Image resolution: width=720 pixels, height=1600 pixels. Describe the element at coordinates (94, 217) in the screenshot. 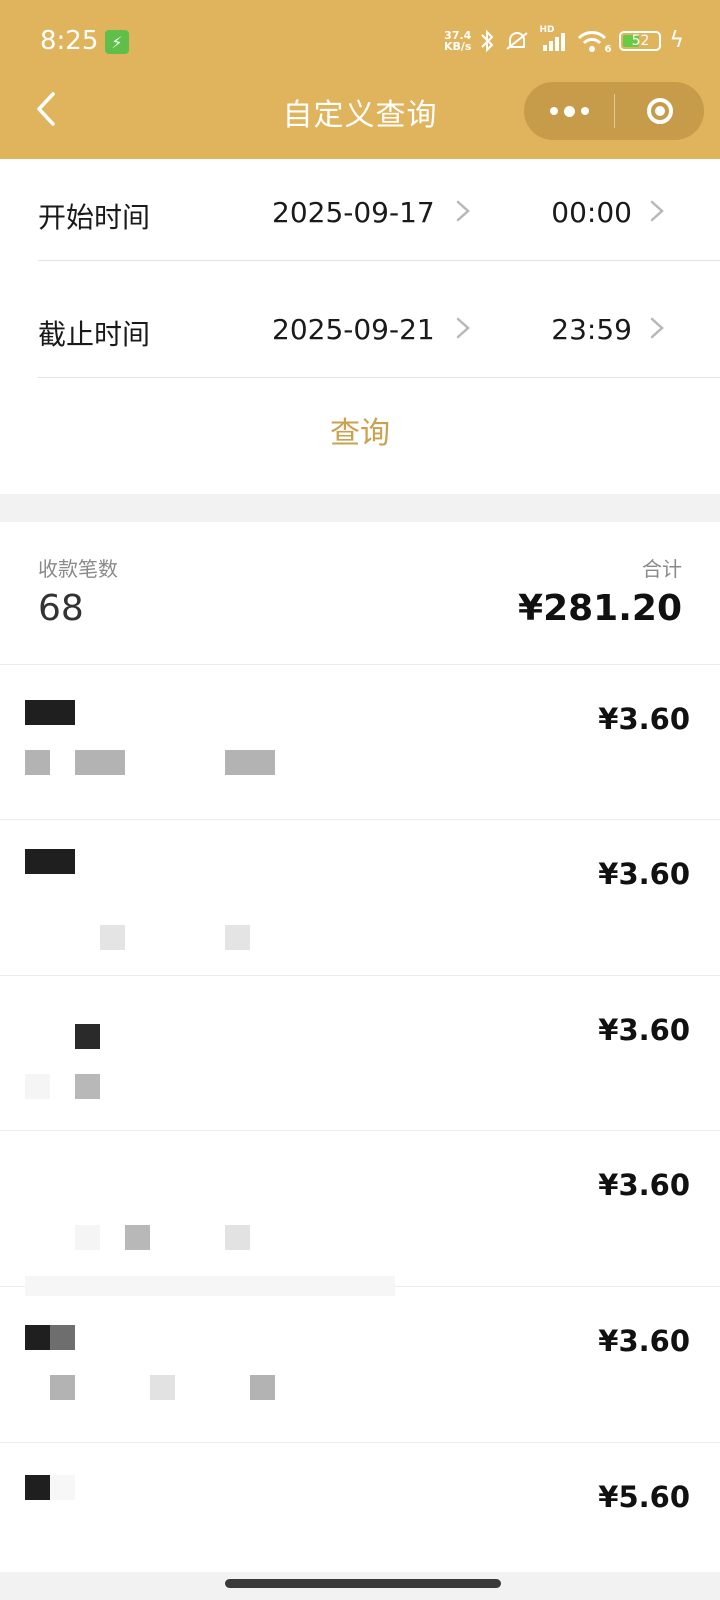

I see `start-time-label: 开始时间` at that location.